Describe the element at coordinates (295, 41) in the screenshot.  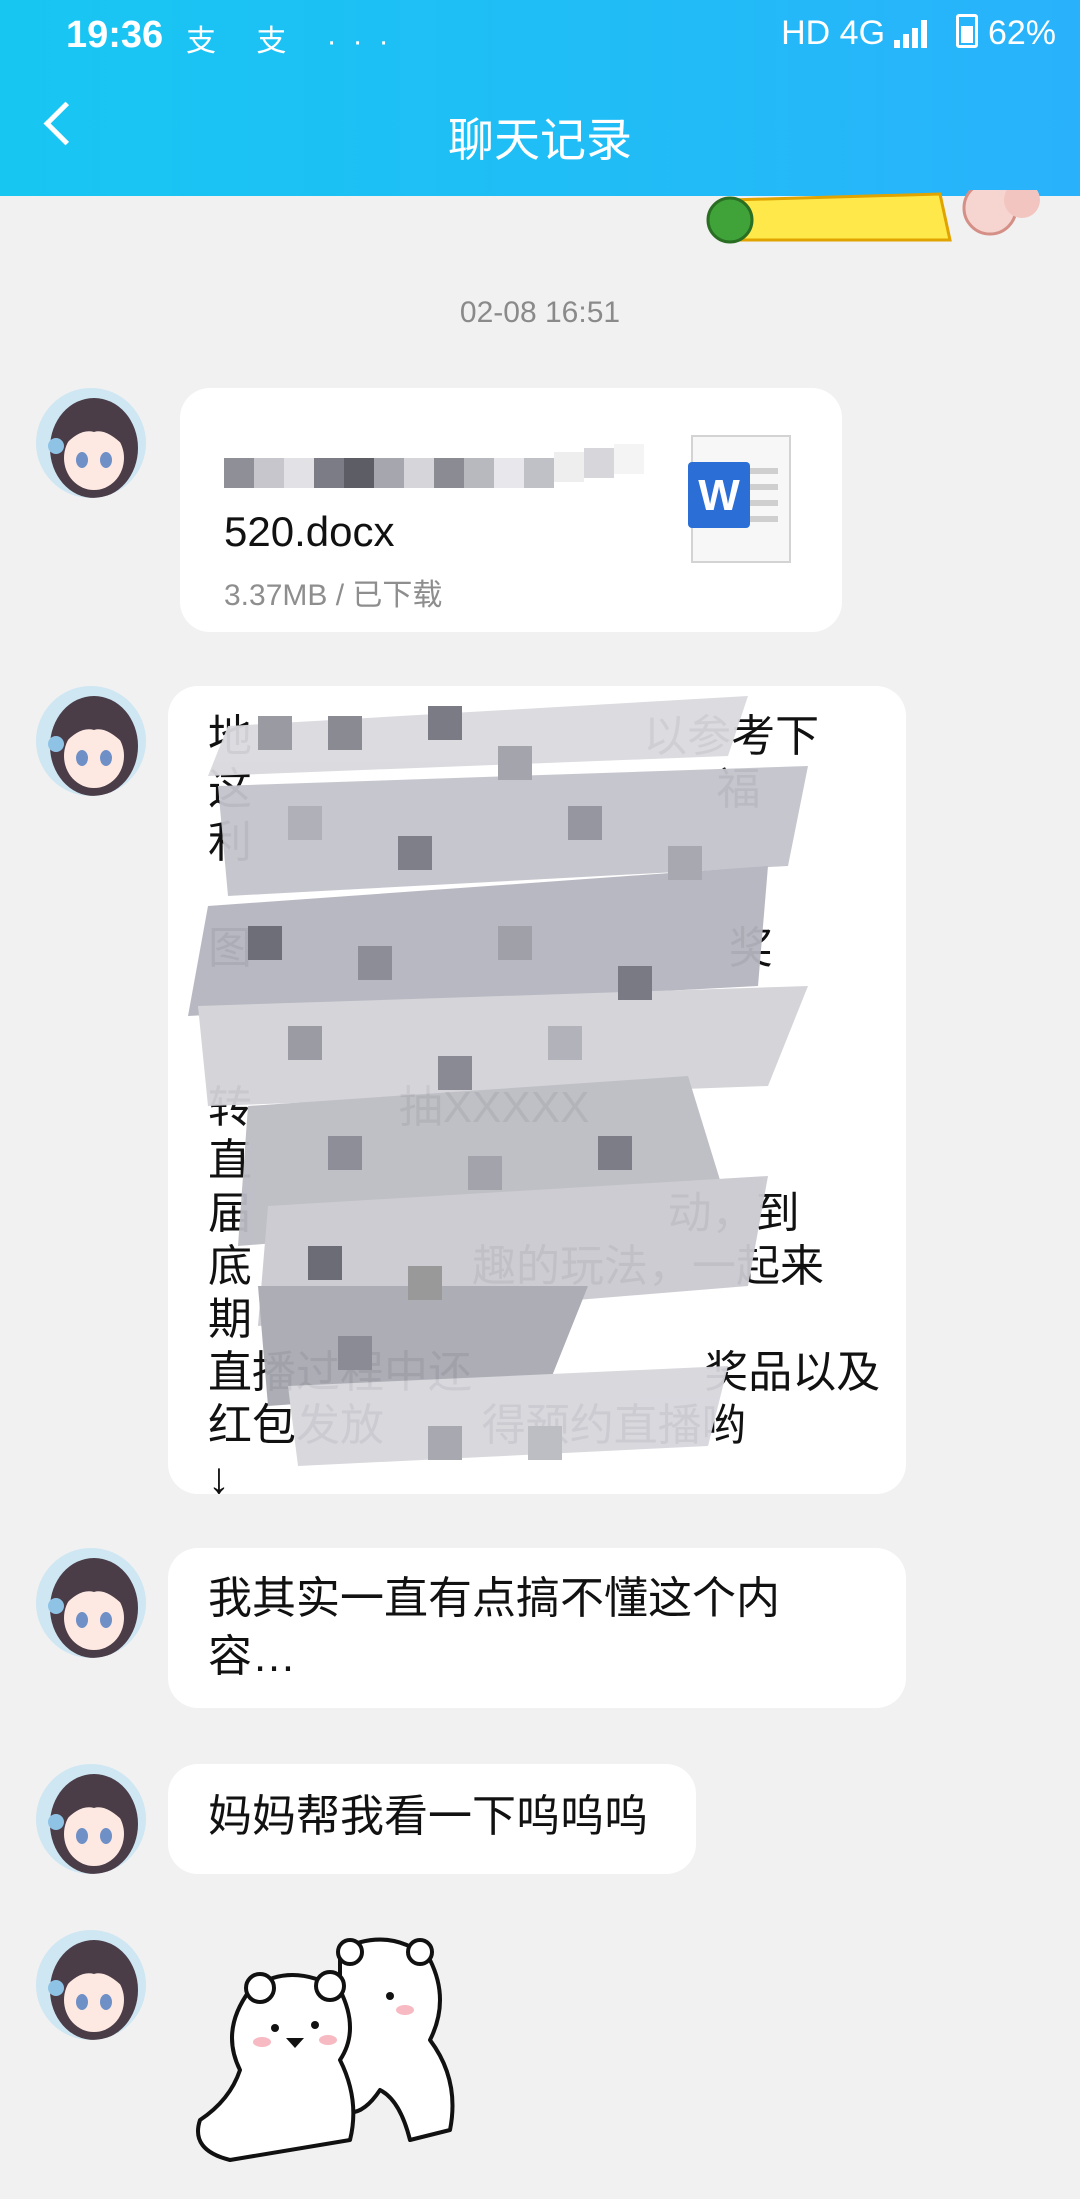
I see `notification-icons: 支 支 ···` at that location.